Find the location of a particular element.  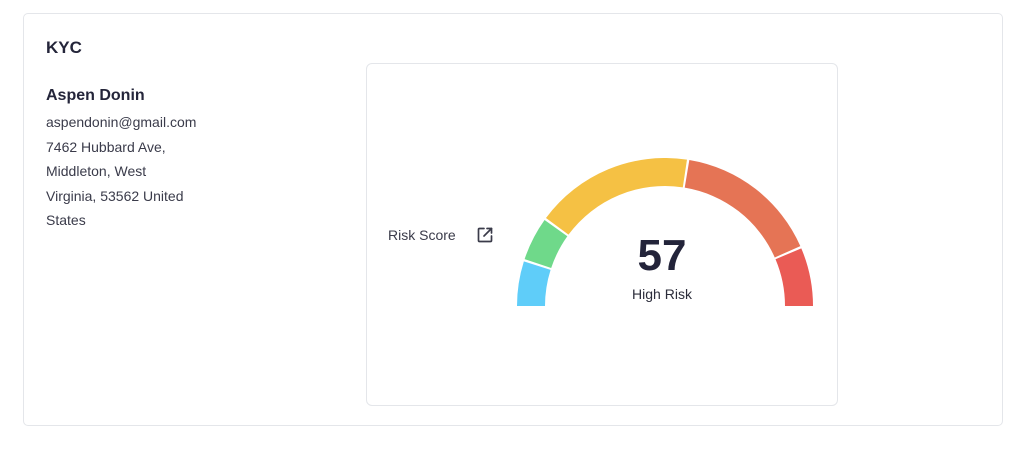

address-line: Middleton, West is located at coordinates (96, 171).